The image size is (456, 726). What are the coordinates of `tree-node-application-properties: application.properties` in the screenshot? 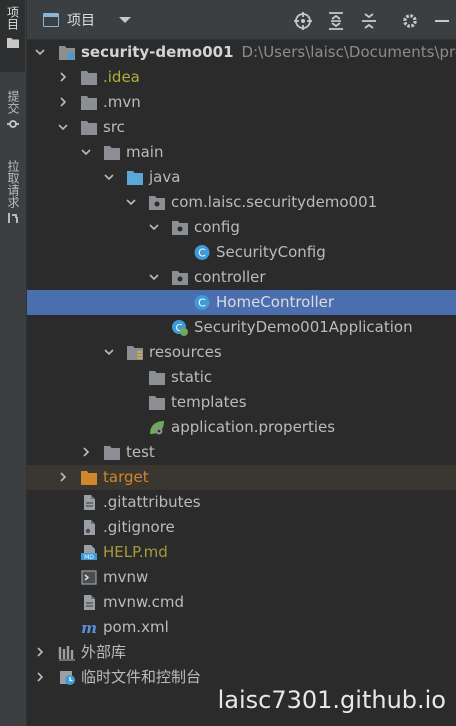 It's located at (241, 427).